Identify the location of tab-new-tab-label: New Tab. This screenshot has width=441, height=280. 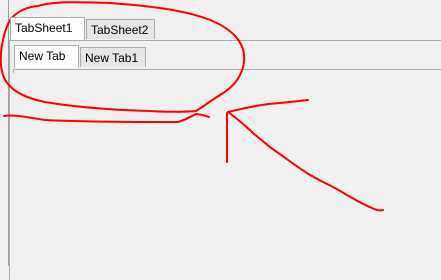
(42, 56).